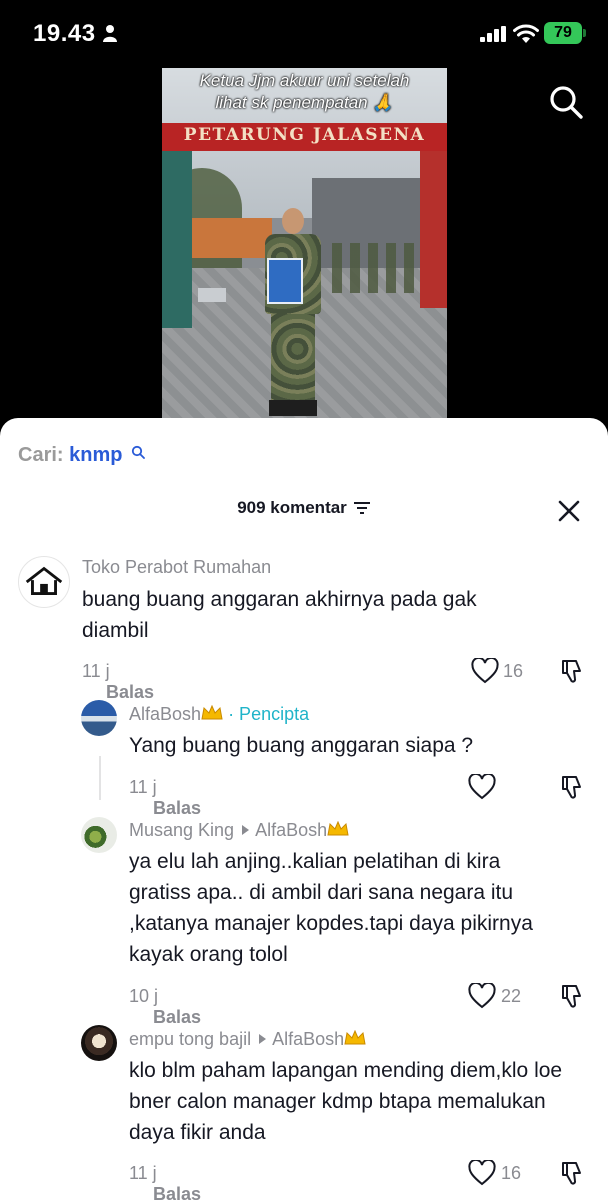 Image resolution: width=608 pixels, height=1200 pixels. I want to click on video-bench, so click(212, 295).